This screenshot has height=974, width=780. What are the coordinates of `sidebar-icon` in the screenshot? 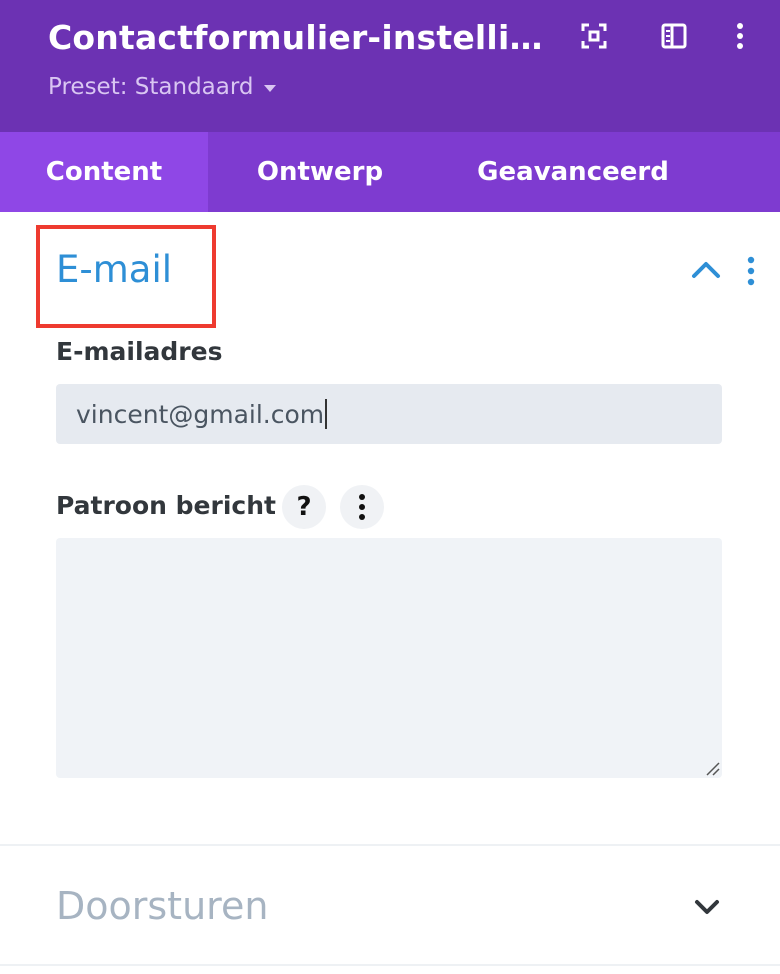 It's located at (674, 36).